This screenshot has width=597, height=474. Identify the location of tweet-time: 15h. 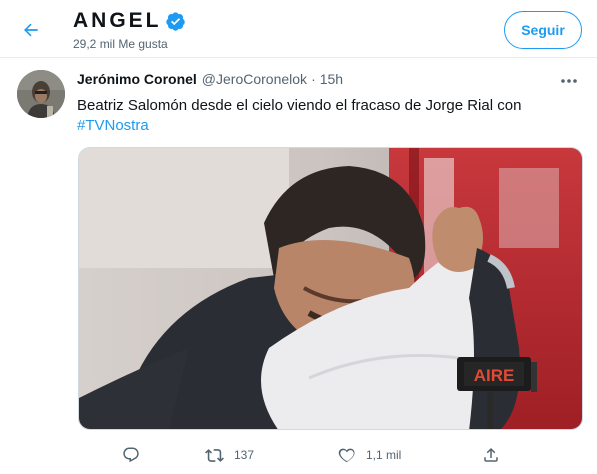
(331, 79).